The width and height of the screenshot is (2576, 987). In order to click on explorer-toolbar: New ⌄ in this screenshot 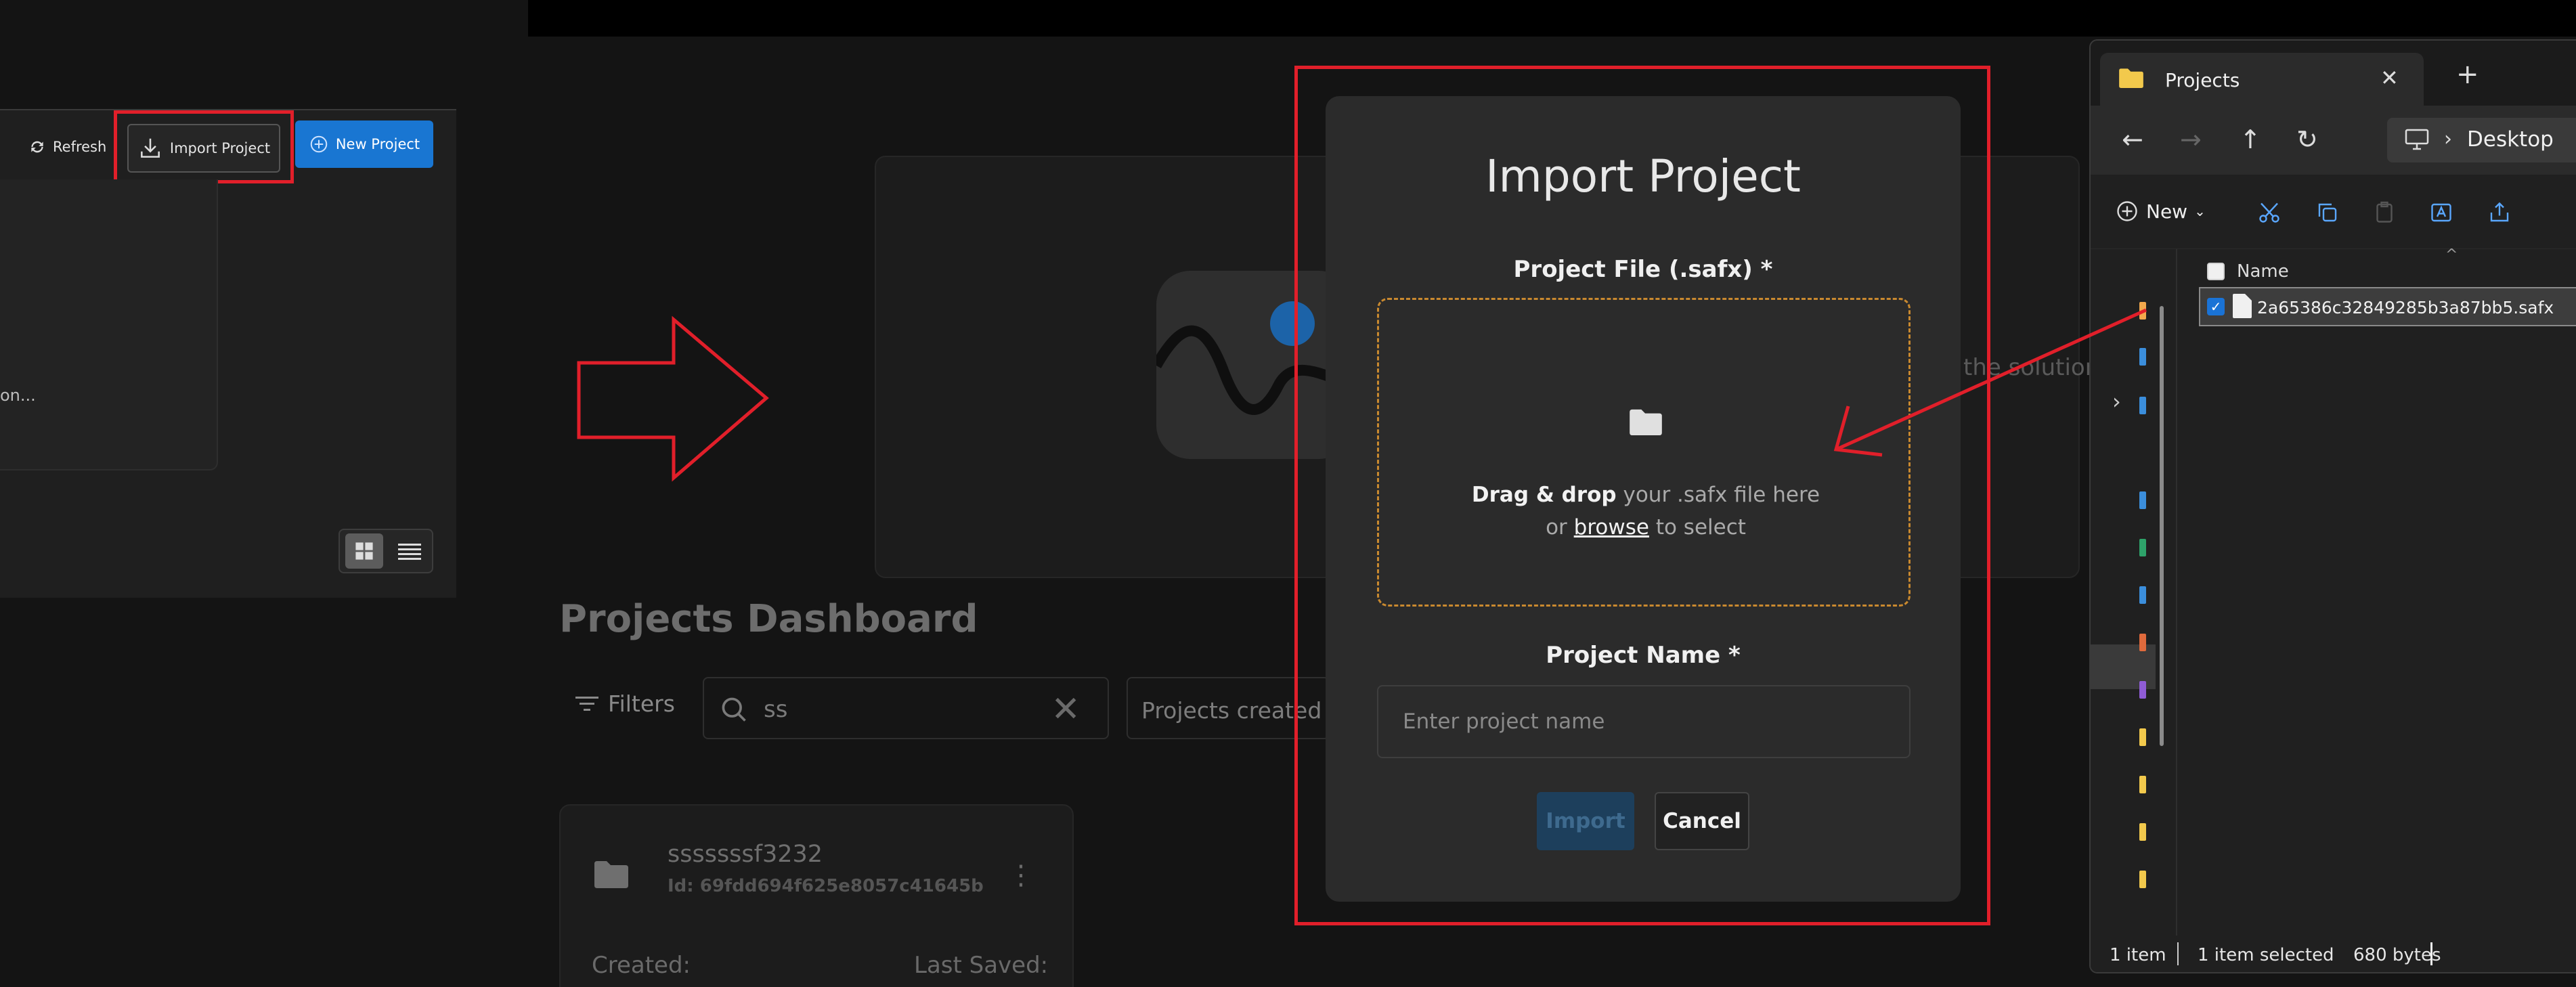, I will do `click(2333, 212)`.